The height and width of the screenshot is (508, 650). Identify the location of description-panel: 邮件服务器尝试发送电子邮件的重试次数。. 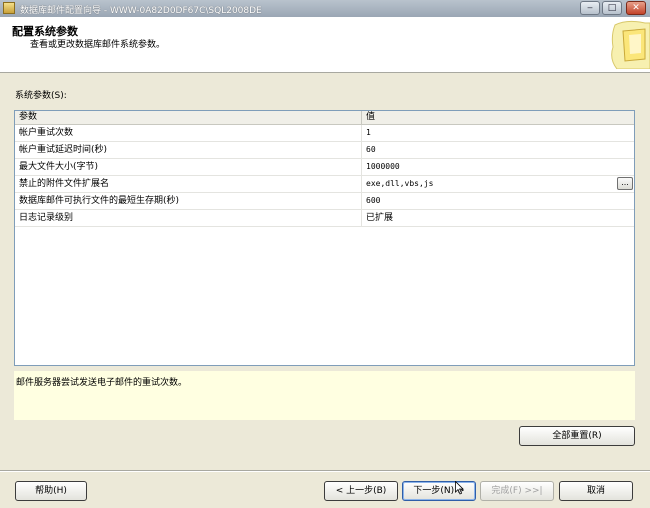
(324, 395).